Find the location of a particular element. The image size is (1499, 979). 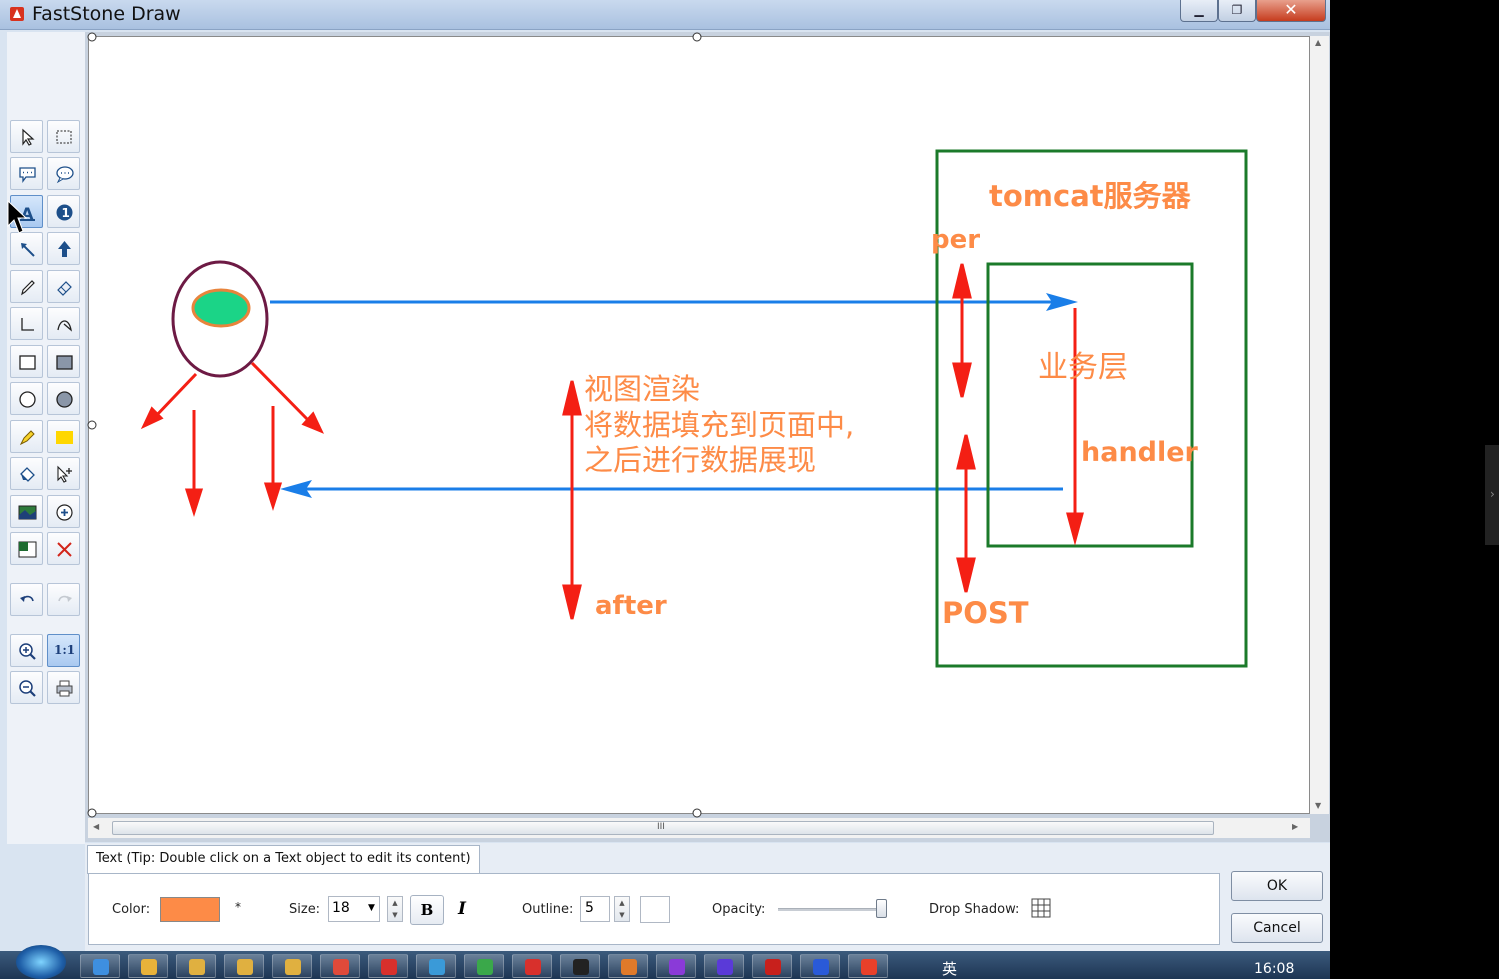

ime-indicator: 英 is located at coordinates (949, 968).